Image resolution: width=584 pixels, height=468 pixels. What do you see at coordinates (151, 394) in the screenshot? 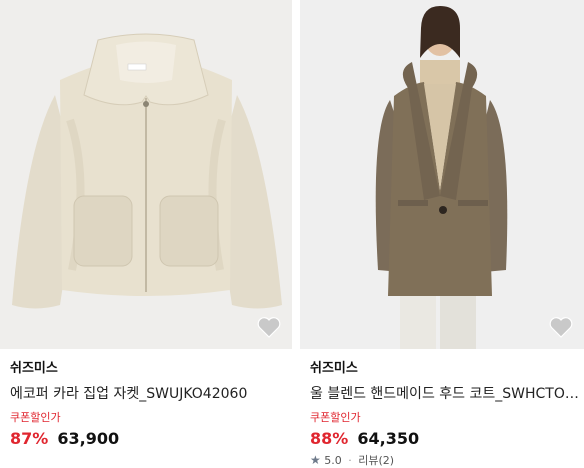
I see `product-name: 에코퍼 카라 집업 자켓_SWUJKO42060` at bounding box center [151, 394].